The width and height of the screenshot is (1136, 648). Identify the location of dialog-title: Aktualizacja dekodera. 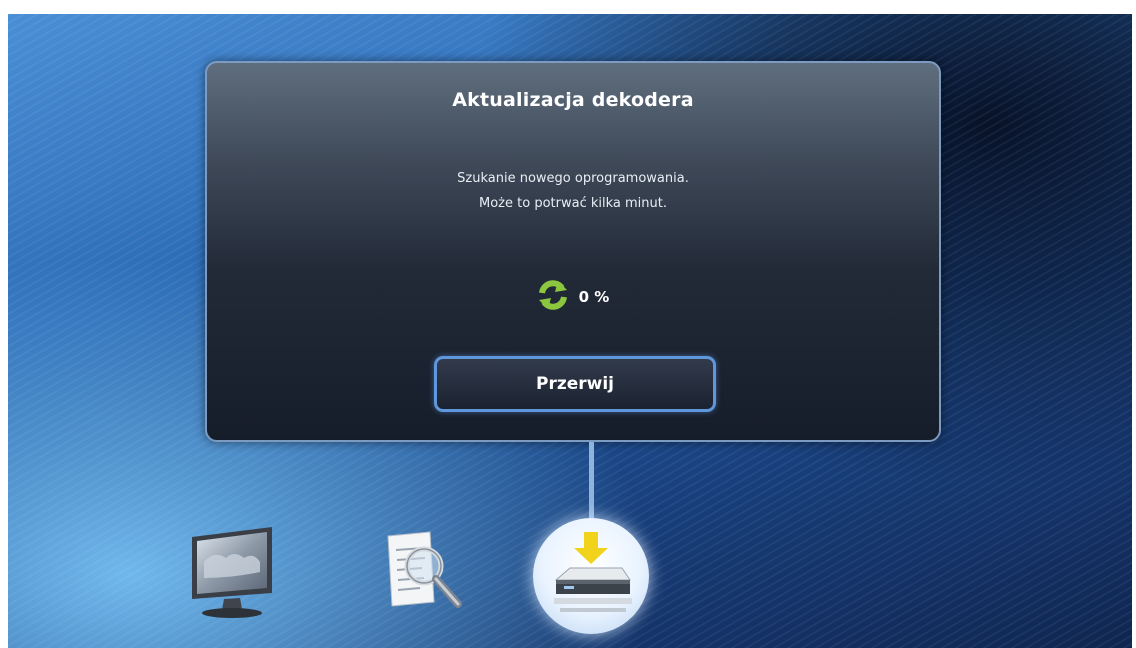
(573, 100).